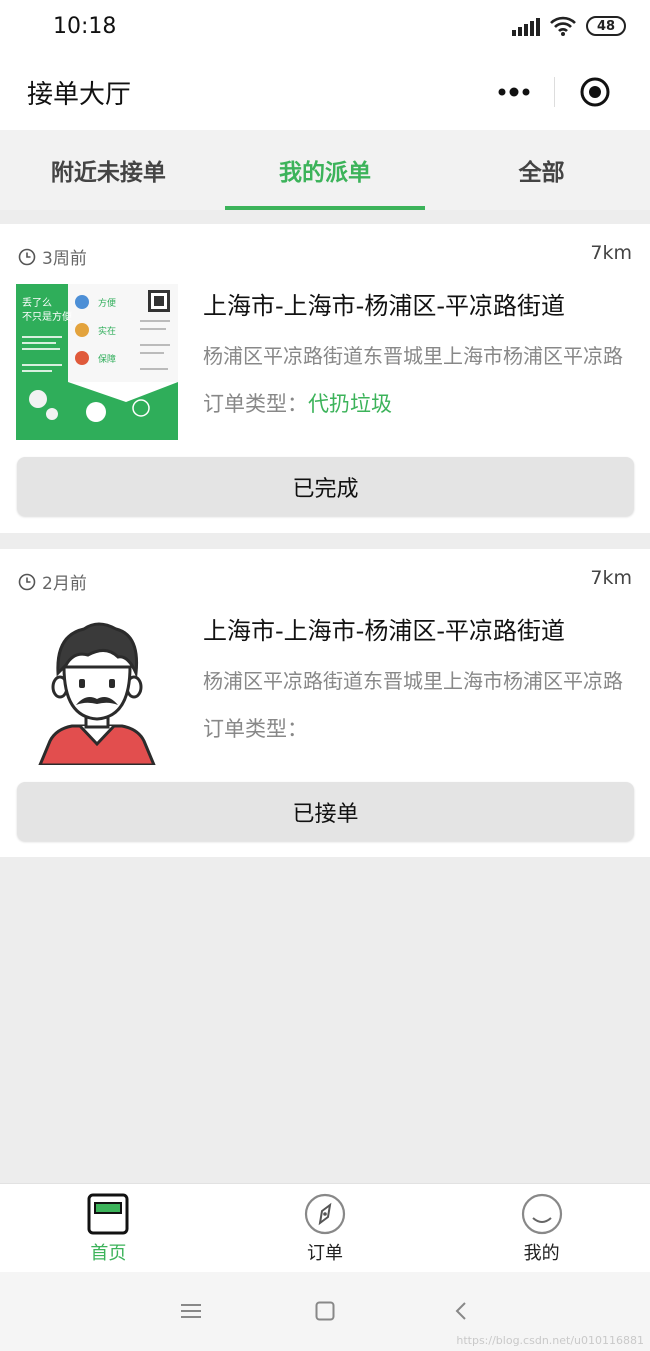 The image size is (650, 1351). I want to click on bottom-tabbar: 首页 订单 我的, so click(325, 1227).